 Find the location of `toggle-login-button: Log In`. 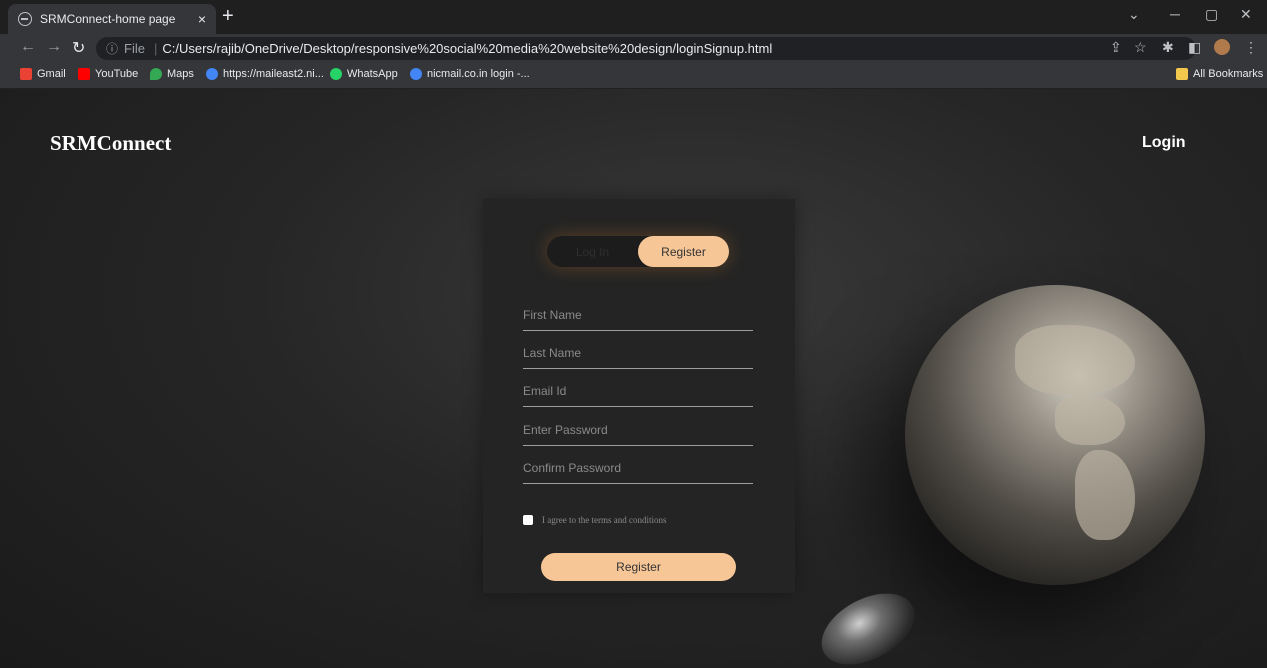

toggle-login-button: Log In is located at coordinates (592, 251).